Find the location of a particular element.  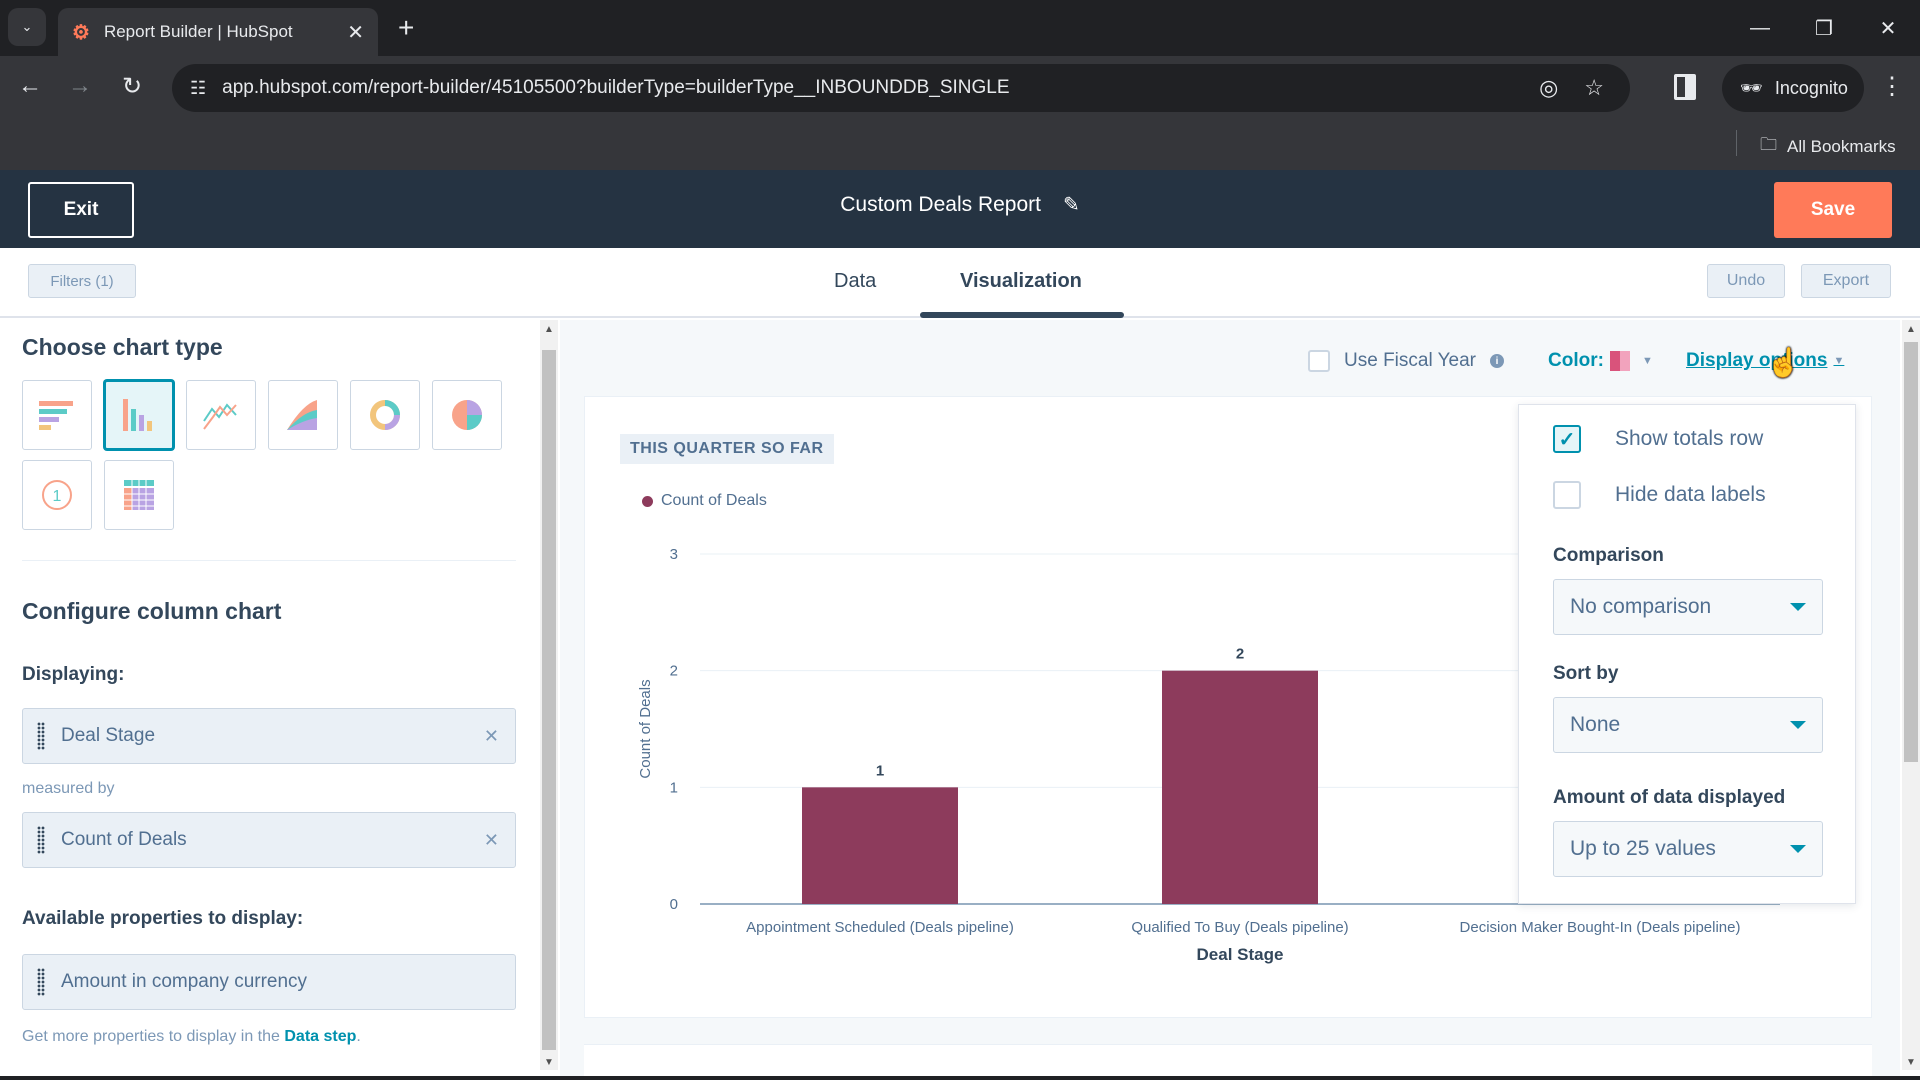

show-totals-checkbox: ✓ is located at coordinates (1567, 439).